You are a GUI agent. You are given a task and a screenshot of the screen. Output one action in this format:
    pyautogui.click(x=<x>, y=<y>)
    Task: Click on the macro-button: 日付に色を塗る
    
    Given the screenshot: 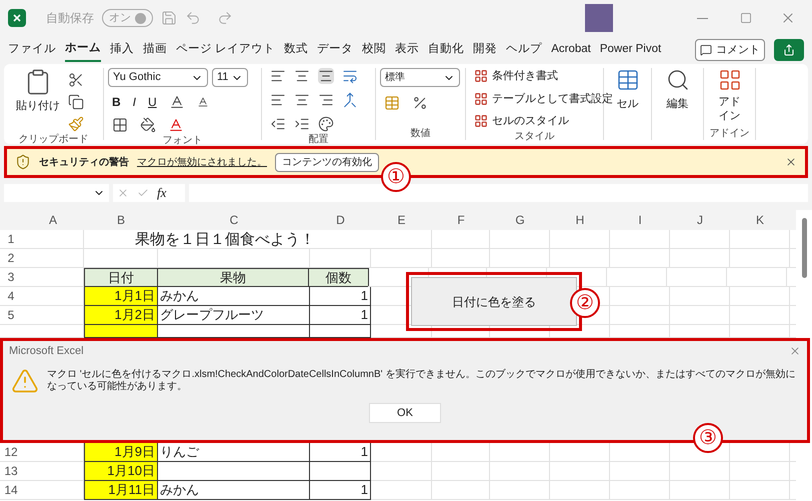 What is the action you would take?
    pyautogui.click(x=494, y=301)
    